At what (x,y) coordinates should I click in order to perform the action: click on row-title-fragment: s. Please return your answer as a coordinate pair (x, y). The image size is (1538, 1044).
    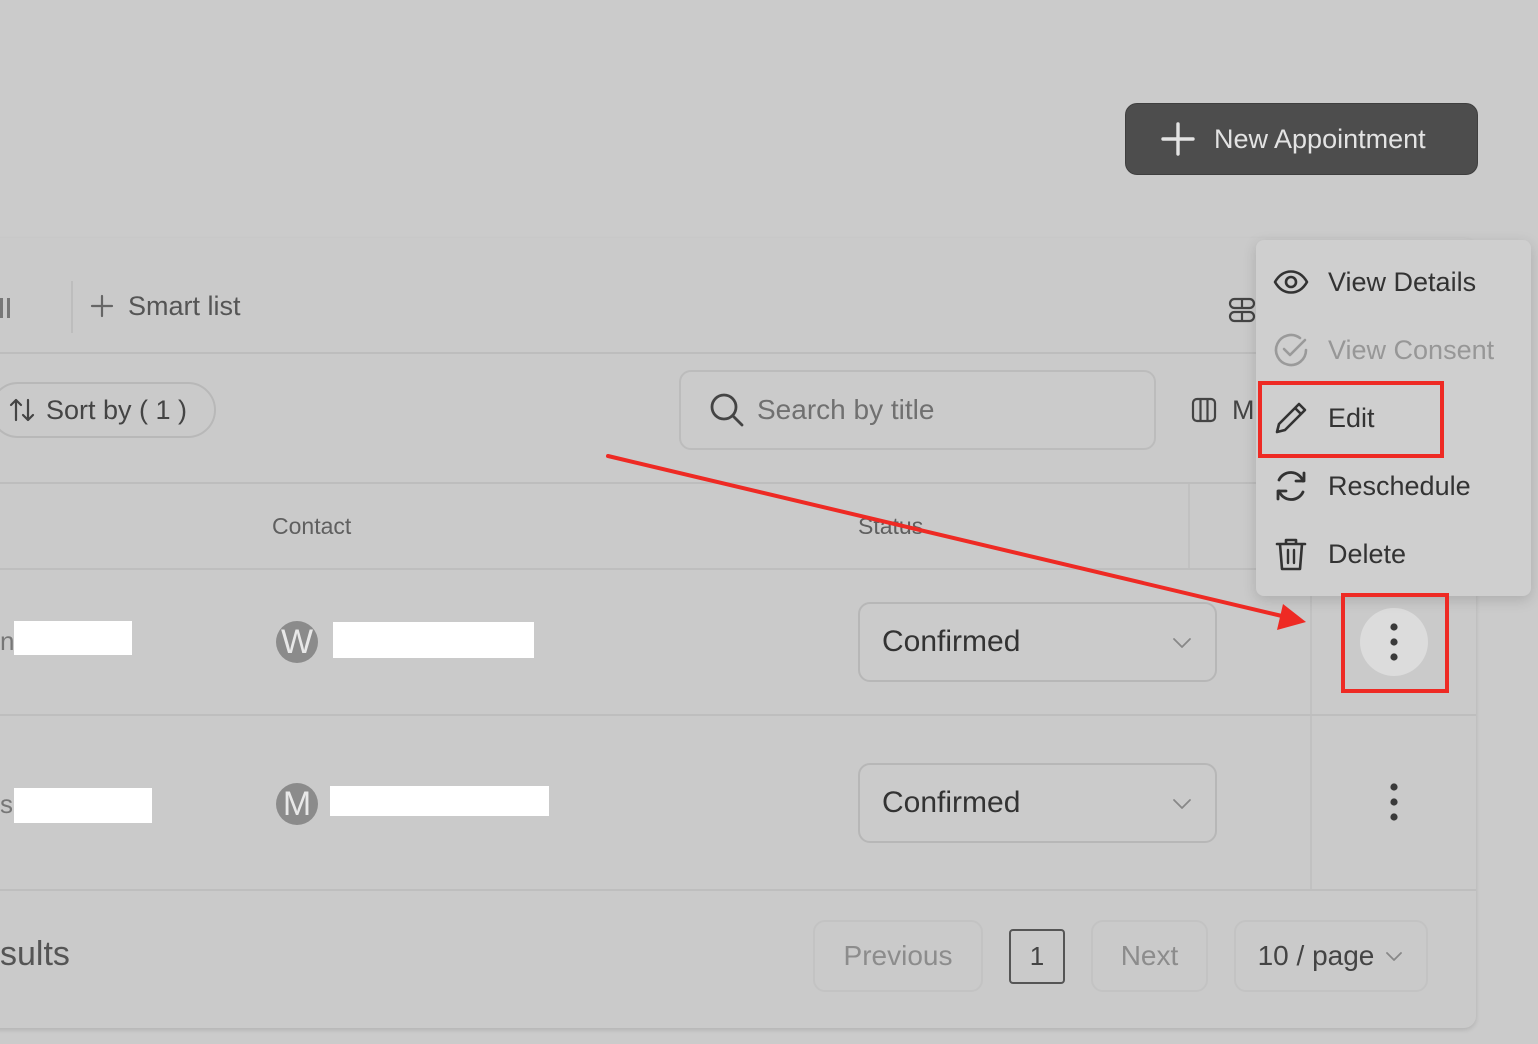
    Looking at the image, I should click on (6, 804).